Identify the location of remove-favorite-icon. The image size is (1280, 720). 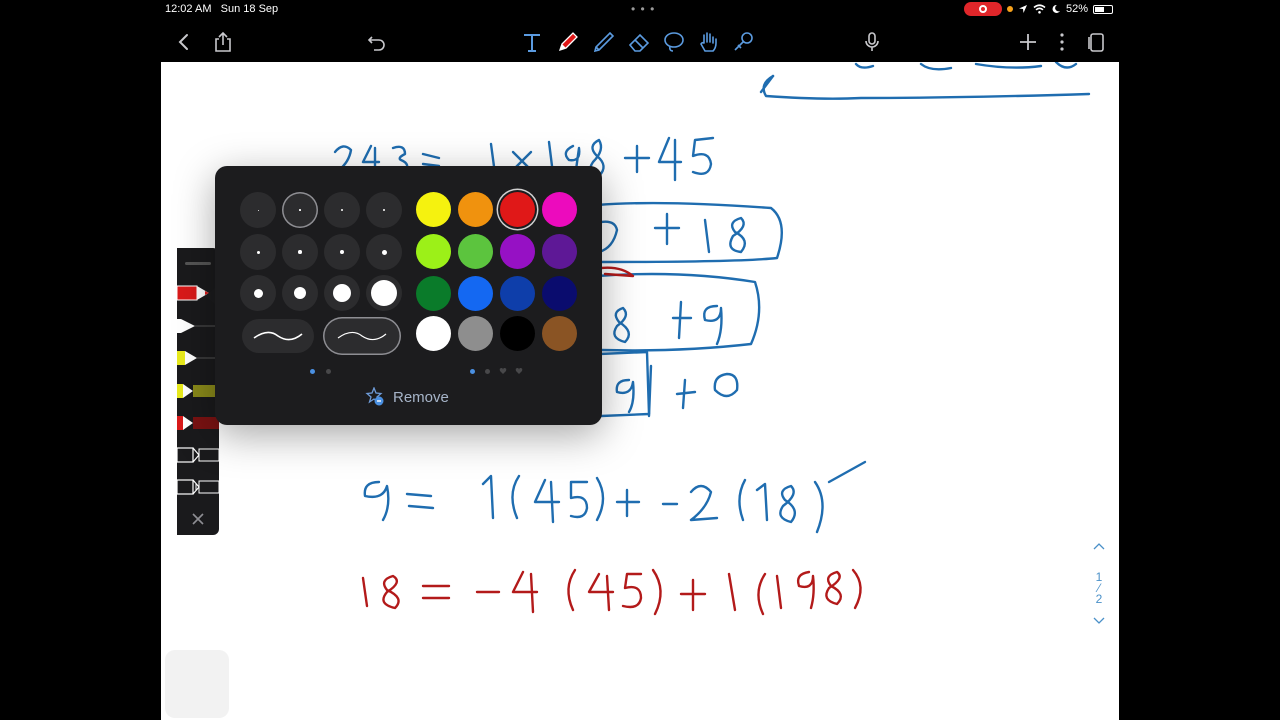
(374, 396).